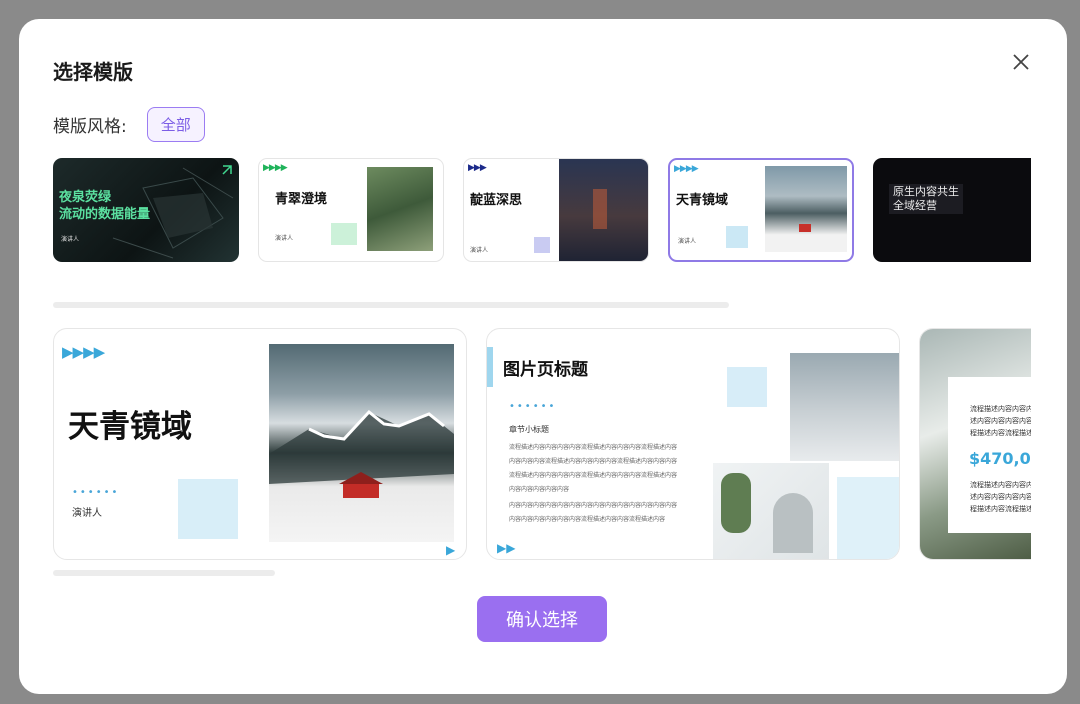 The height and width of the screenshot is (704, 1080). I want to click on thumb-title-line1: 夜泉荧绿, so click(85, 197).